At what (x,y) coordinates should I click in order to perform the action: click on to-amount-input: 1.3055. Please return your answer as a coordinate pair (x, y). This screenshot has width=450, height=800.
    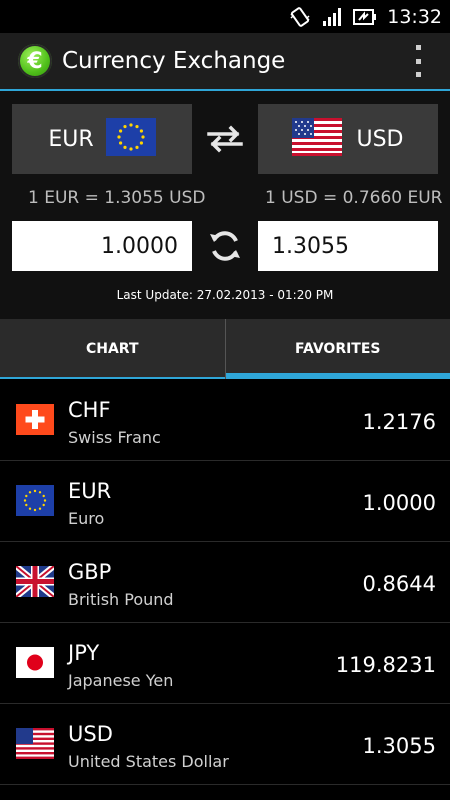
    Looking at the image, I should click on (348, 246).